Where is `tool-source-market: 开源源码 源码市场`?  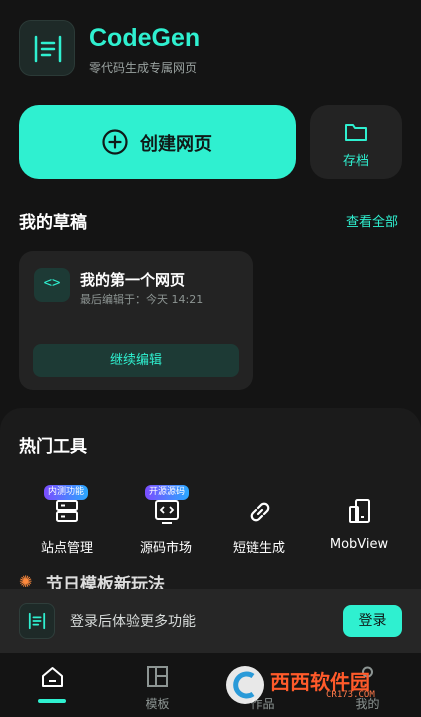
tool-source-market: 开源源码 源码市场 is located at coordinates (166, 521).